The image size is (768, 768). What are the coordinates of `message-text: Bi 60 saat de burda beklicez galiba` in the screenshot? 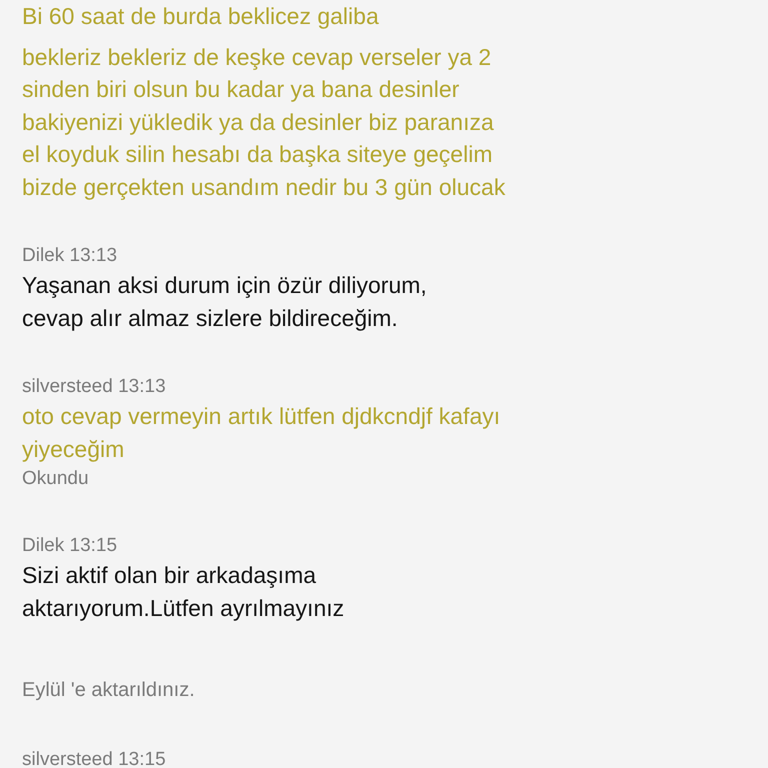 It's located at (200, 16).